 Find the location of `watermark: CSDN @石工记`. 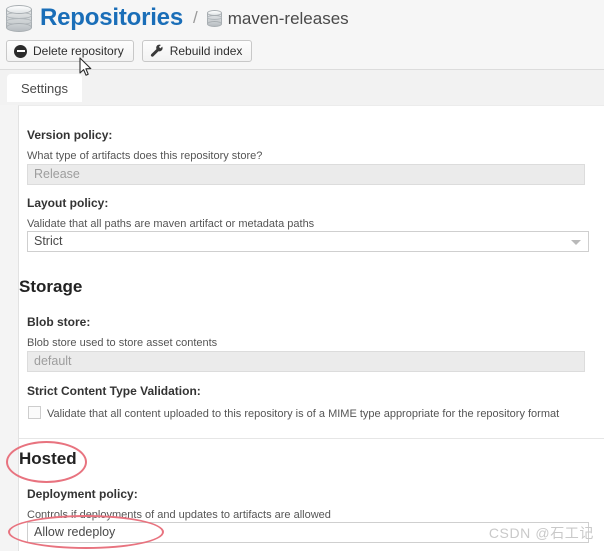

watermark: CSDN @石工记 is located at coordinates (541, 533).